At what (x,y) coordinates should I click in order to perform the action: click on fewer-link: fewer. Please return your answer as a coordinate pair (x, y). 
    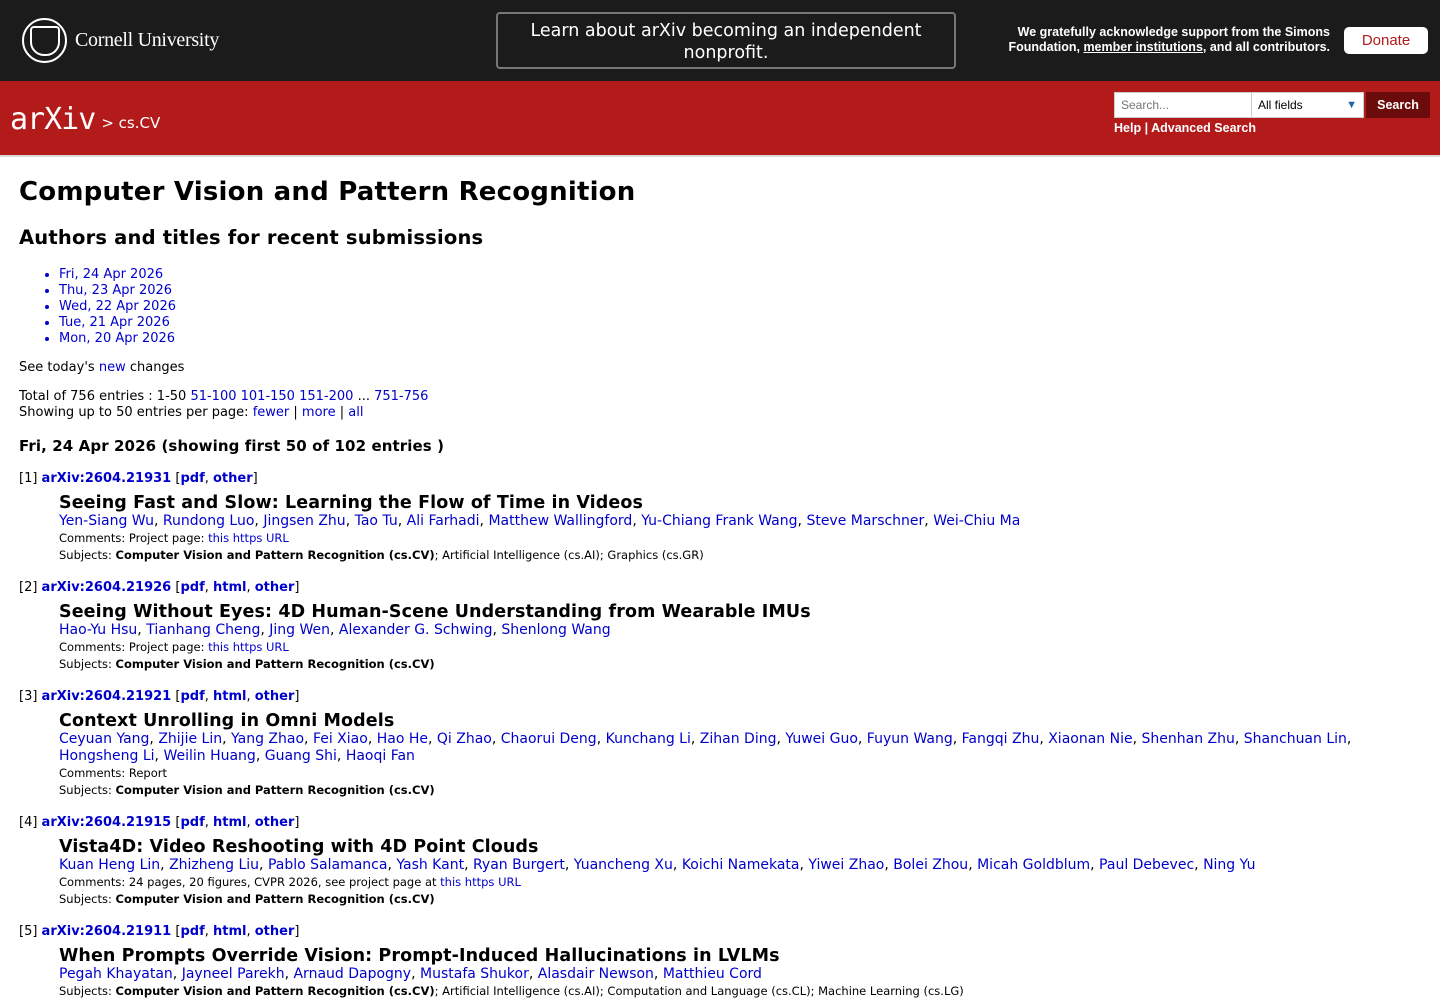
    Looking at the image, I should click on (271, 412).